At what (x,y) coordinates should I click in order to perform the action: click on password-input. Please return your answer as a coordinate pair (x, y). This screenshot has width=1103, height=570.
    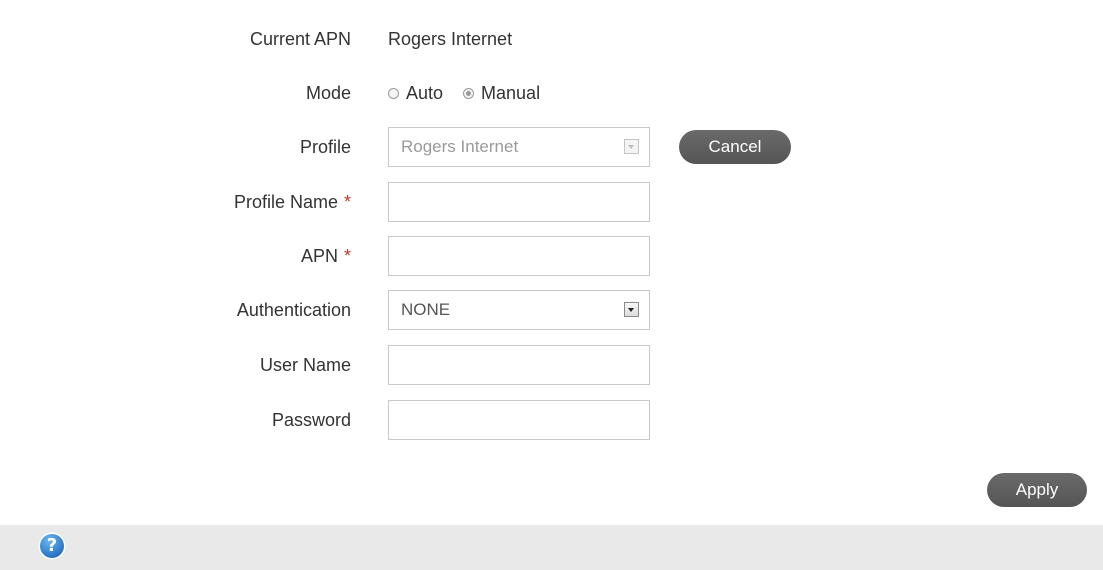
    Looking at the image, I should click on (519, 420).